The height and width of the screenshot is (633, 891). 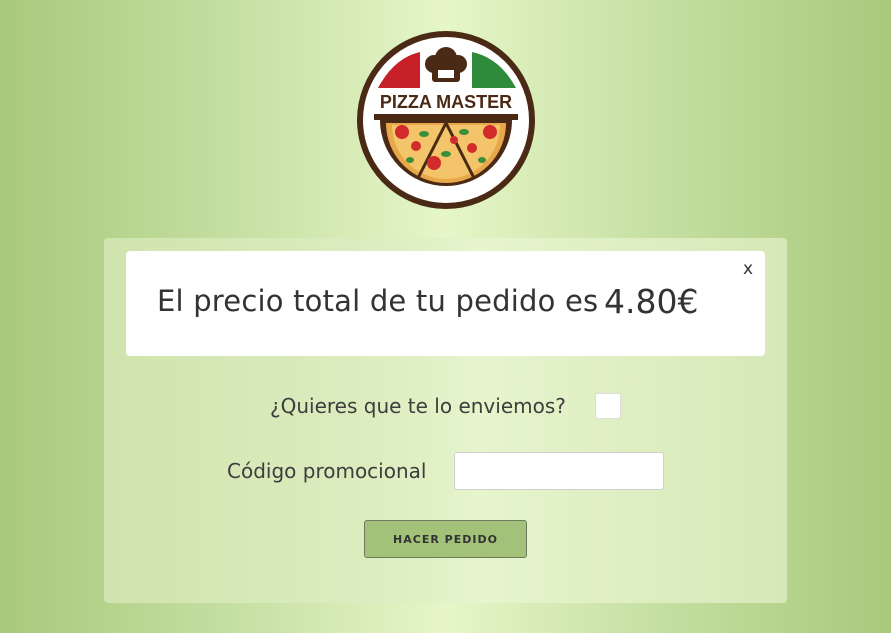 I want to click on total-price: 4.80€, so click(x=651, y=301).